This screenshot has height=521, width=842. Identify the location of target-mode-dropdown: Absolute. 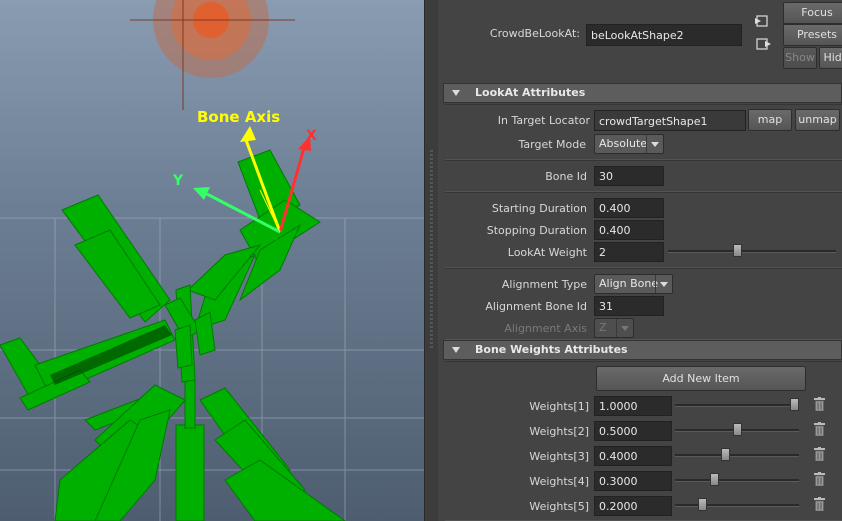
(629, 144).